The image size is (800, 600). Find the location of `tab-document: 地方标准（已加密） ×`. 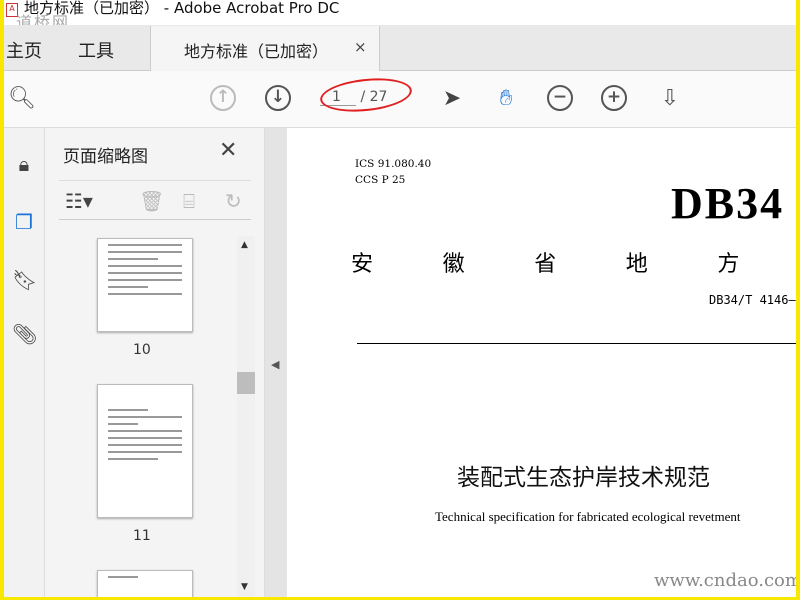

tab-document: 地方标准（已加密） × is located at coordinates (265, 48).